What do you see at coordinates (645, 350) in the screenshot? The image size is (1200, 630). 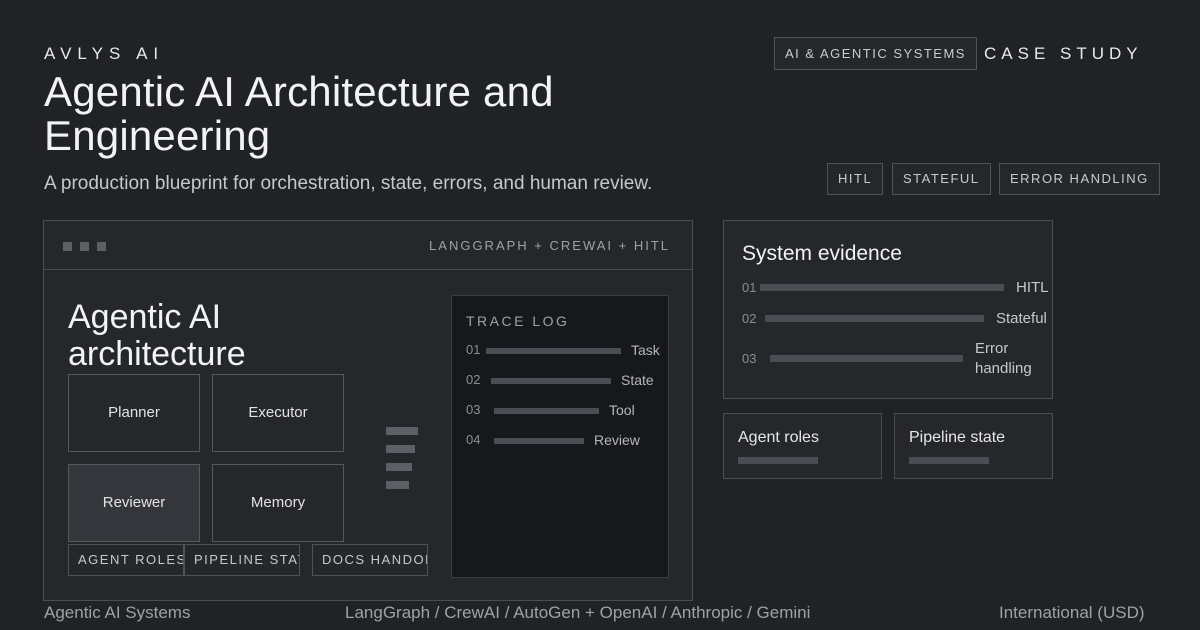 I see `trace-row-label: Task` at bounding box center [645, 350].